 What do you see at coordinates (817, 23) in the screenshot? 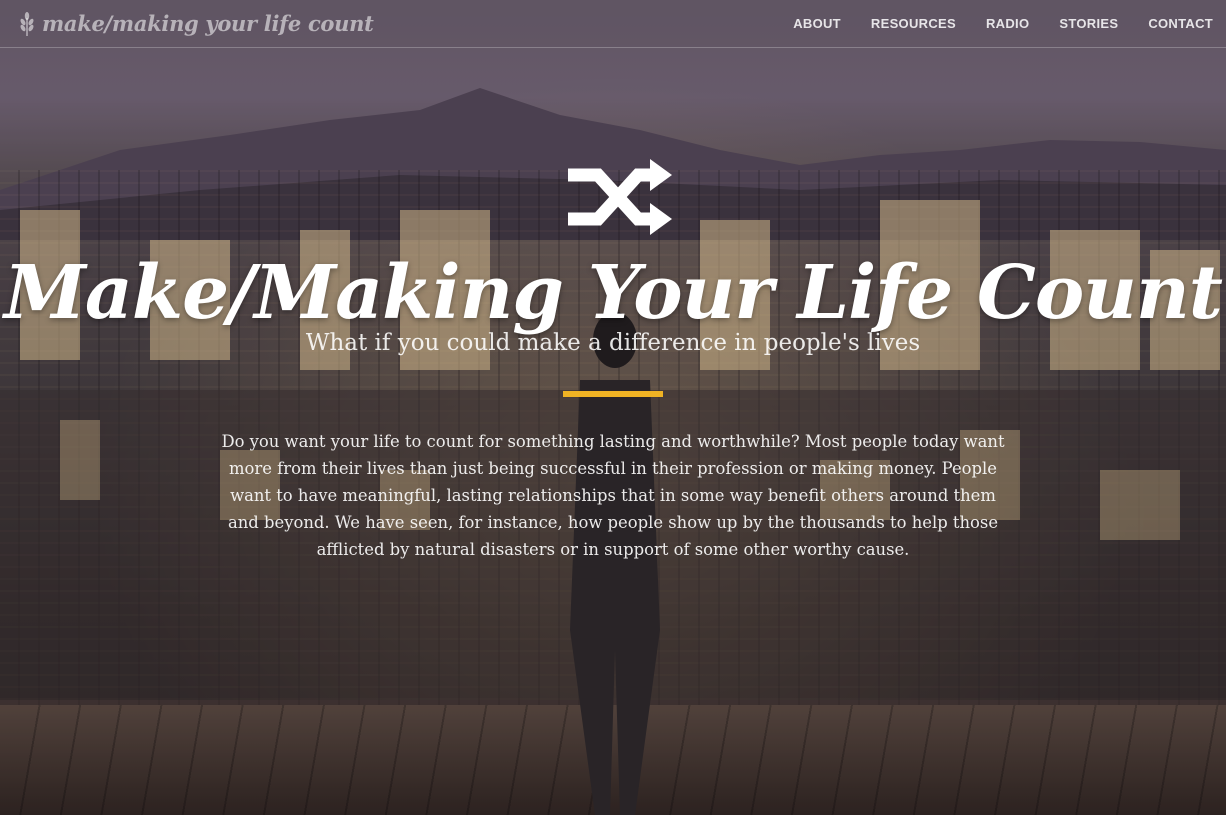
I see `nav-about: ABOUT` at bounding box center [817, 23].